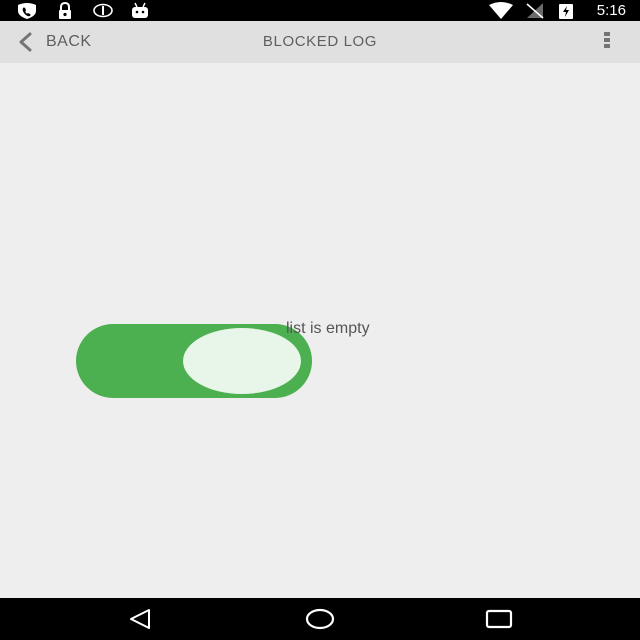 Image resolution: width=640 pixels, height=640 pixels. I want to click on nav-recents-button, so click(499, 619).